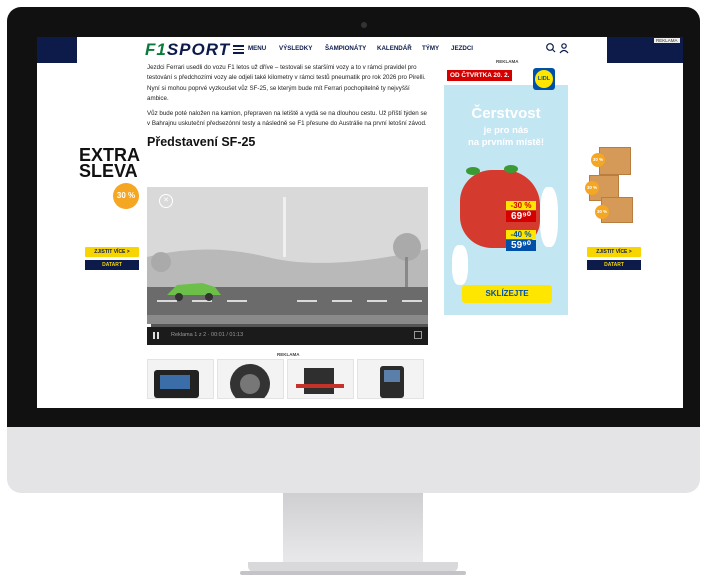  Describe the element at coordinates (287, 336) in the screenshot. I see `video-controls: Reklama 1 z 2 · 00:01 / 01:13` at that location.